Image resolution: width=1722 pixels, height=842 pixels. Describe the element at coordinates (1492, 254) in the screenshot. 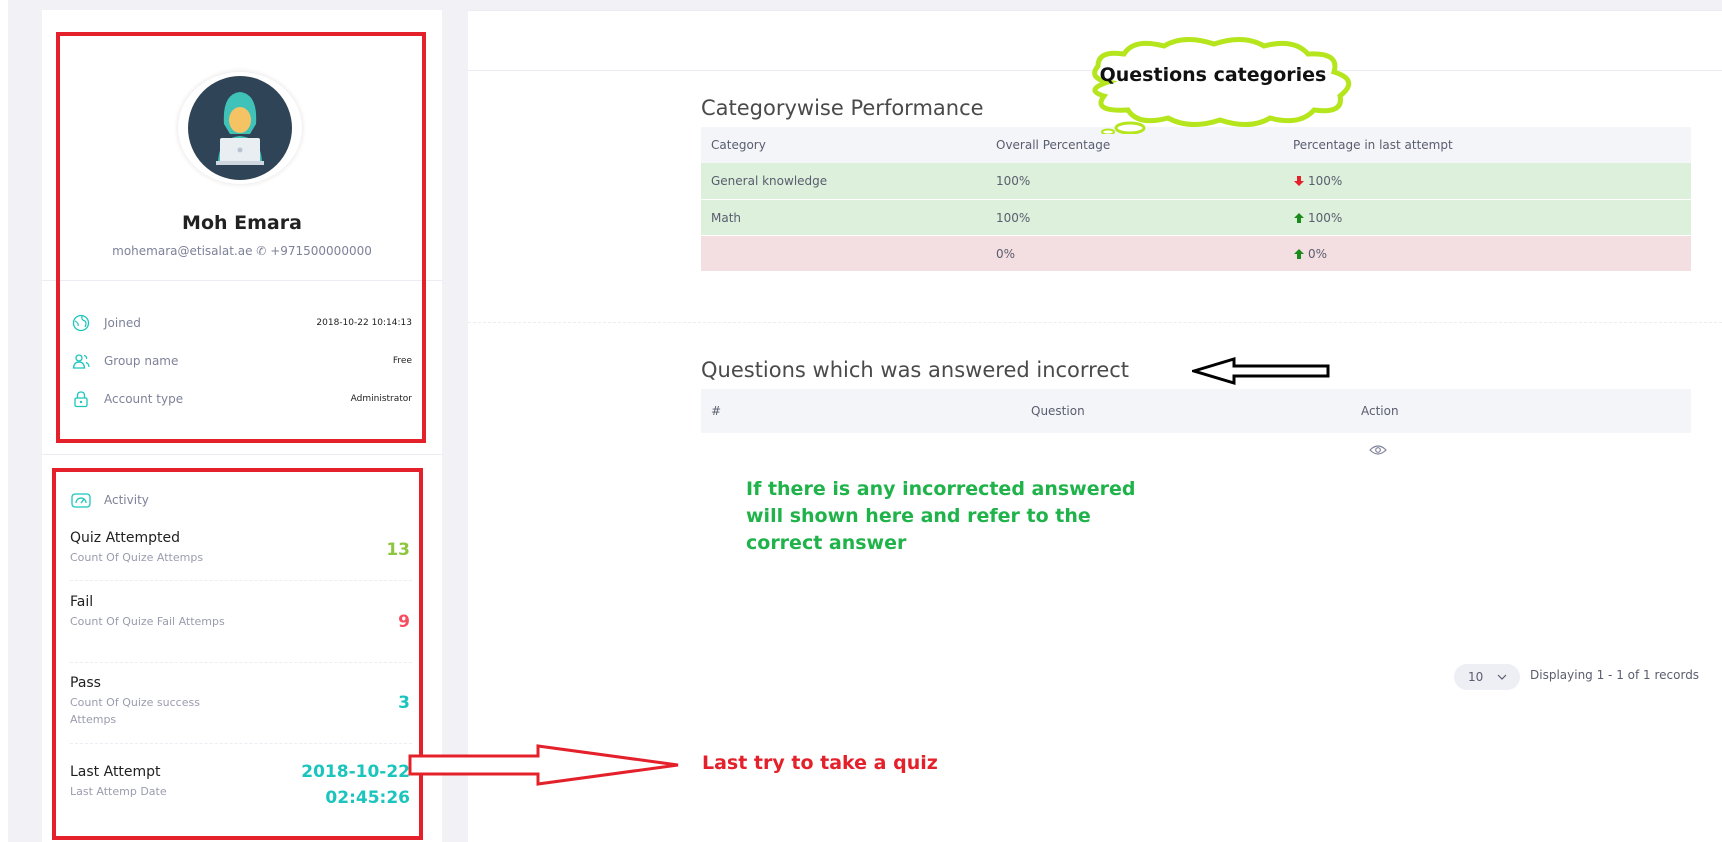

I see `last-attempt-cell: 0%` at that location.